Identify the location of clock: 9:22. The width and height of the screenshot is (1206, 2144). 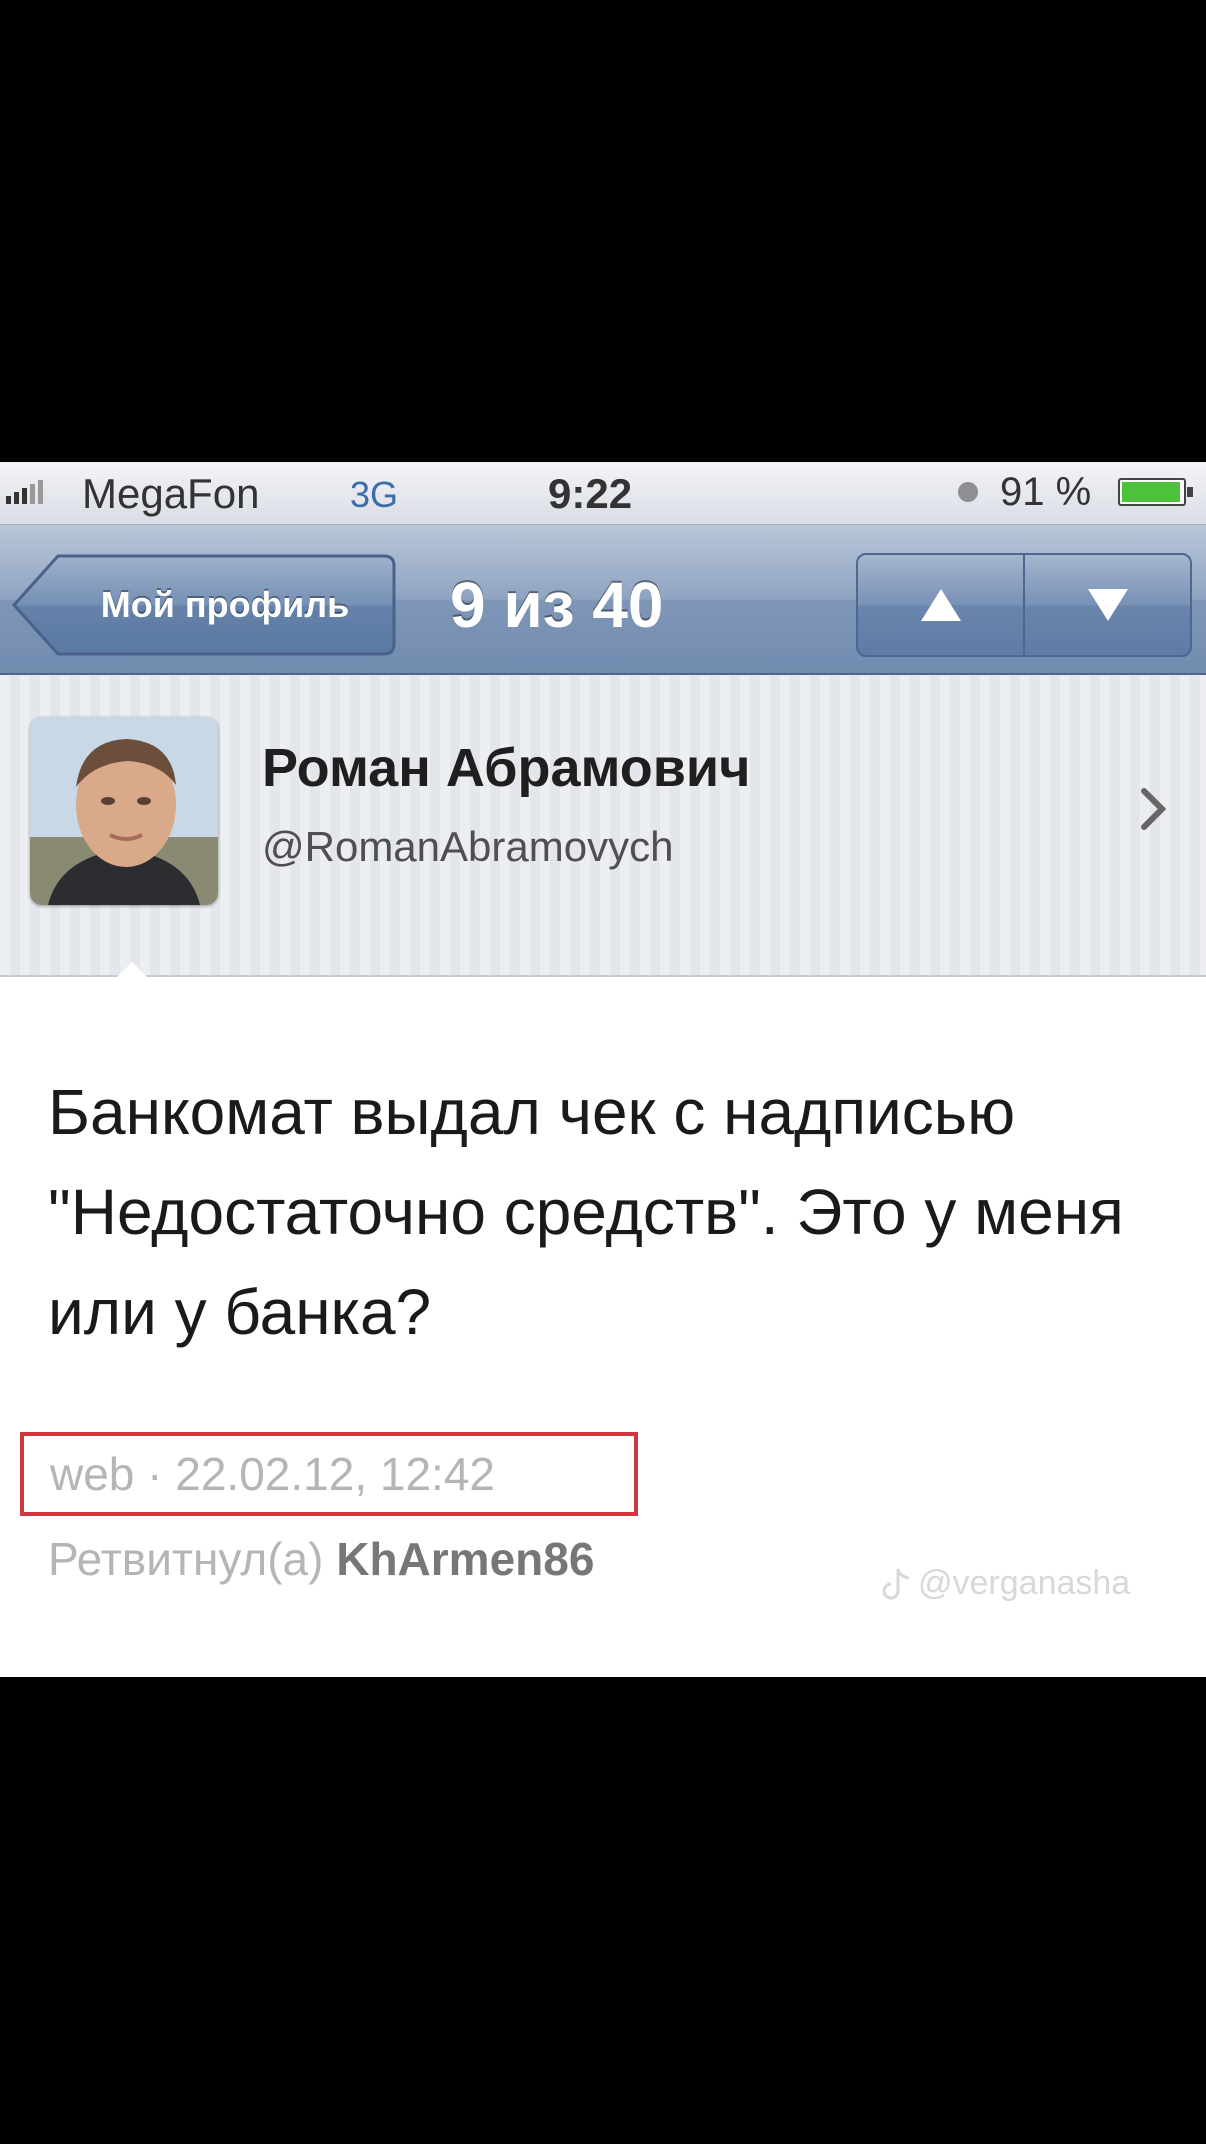
(590, 493).